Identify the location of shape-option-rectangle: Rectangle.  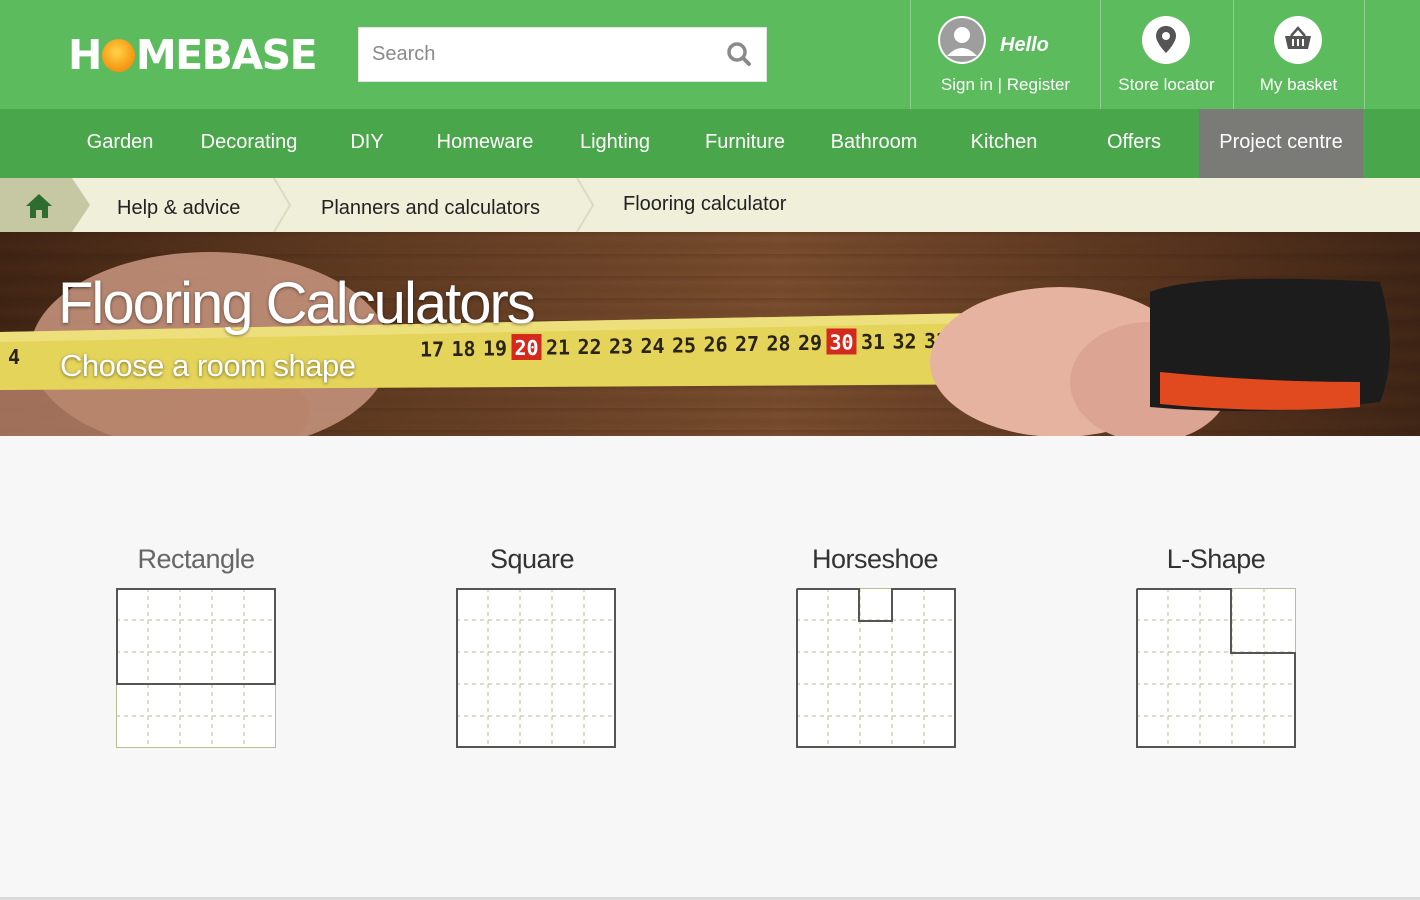
(196, 645).